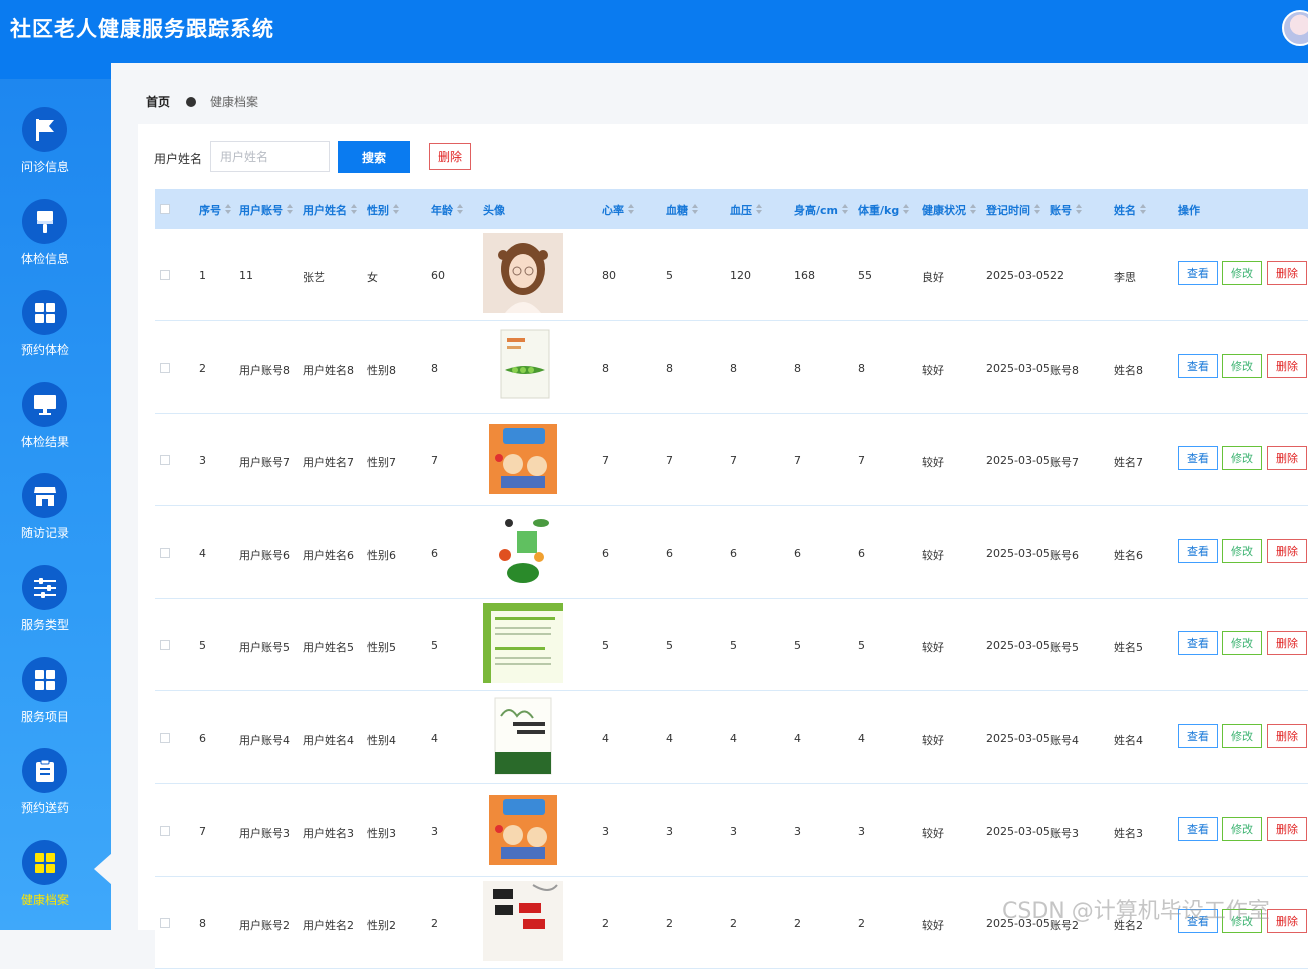  I want to click on cell-user-name: 用户姓名7, so click(328, 463).